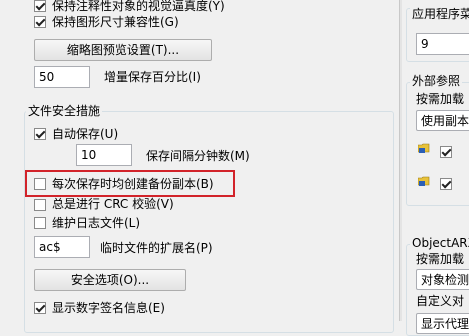  Describe the element at coordinates (40, 22) in the screenshot. I see `drawing-size-compat-checkbox` at that location.